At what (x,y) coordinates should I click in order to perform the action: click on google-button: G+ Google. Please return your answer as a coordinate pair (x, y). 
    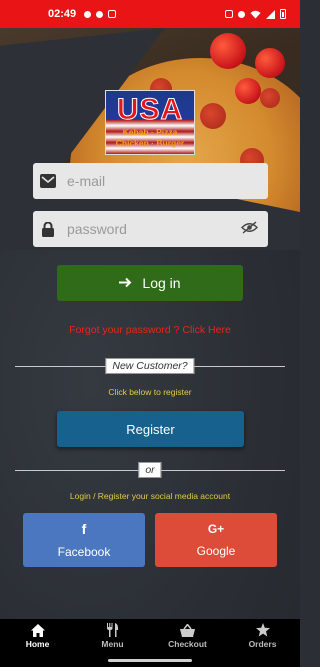
    Looking at the image, I should click on (216, 540).